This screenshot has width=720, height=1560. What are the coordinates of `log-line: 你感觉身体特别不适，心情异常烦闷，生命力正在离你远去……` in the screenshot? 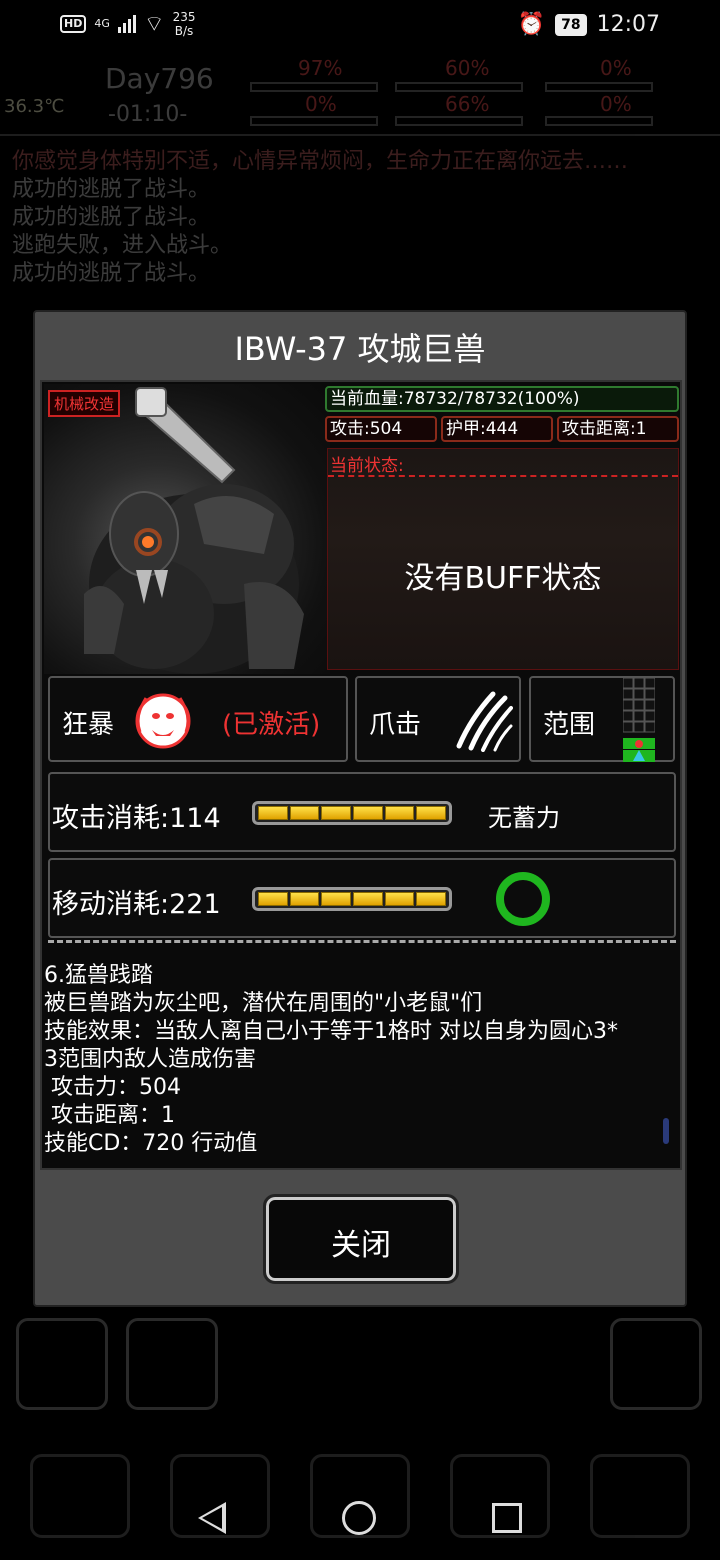 It's located at (320, 161).